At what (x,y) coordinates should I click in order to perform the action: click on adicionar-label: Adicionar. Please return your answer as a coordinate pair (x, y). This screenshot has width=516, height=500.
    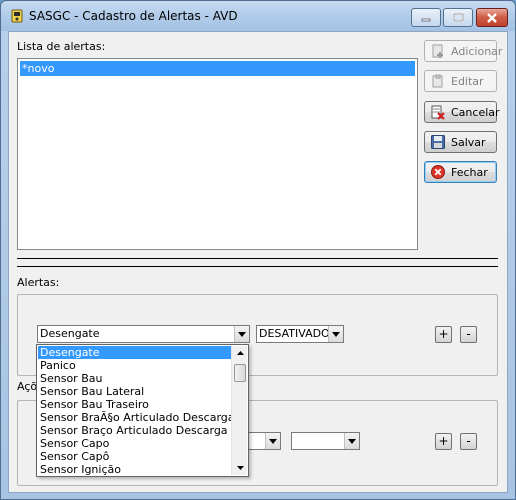
    Looking at the image, I should click on (477, 51).